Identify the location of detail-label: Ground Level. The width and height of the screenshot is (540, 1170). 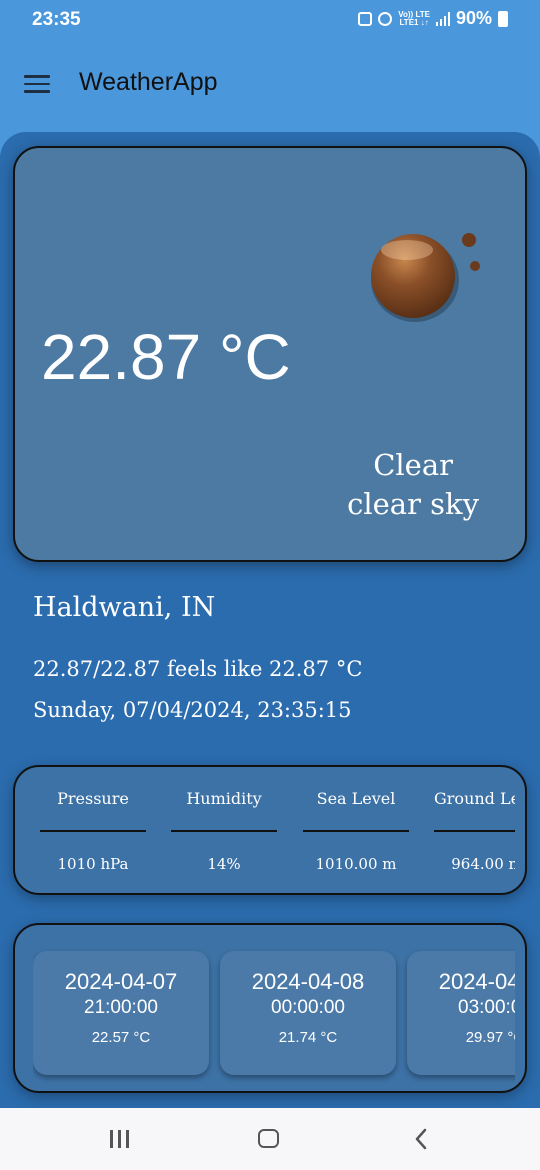
(474, 798).